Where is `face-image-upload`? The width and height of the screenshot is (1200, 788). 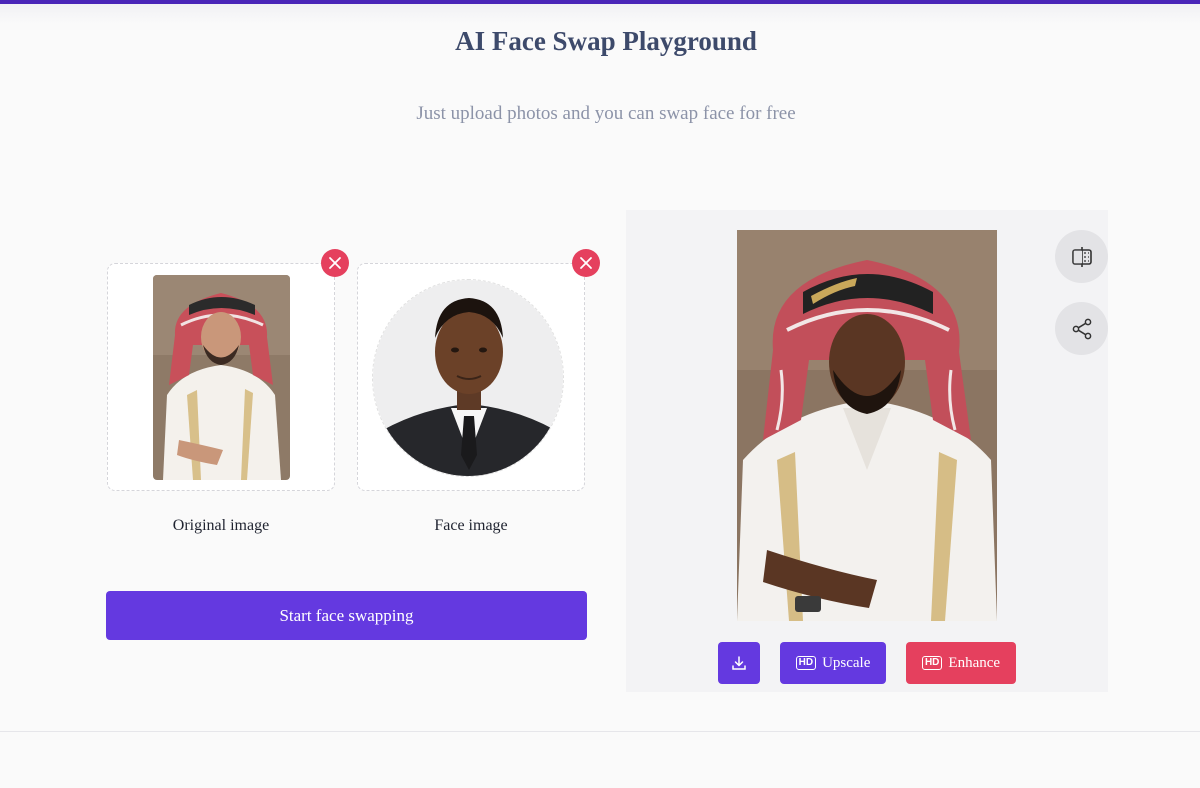 face-image-upload is located at coordinates (471, 377).